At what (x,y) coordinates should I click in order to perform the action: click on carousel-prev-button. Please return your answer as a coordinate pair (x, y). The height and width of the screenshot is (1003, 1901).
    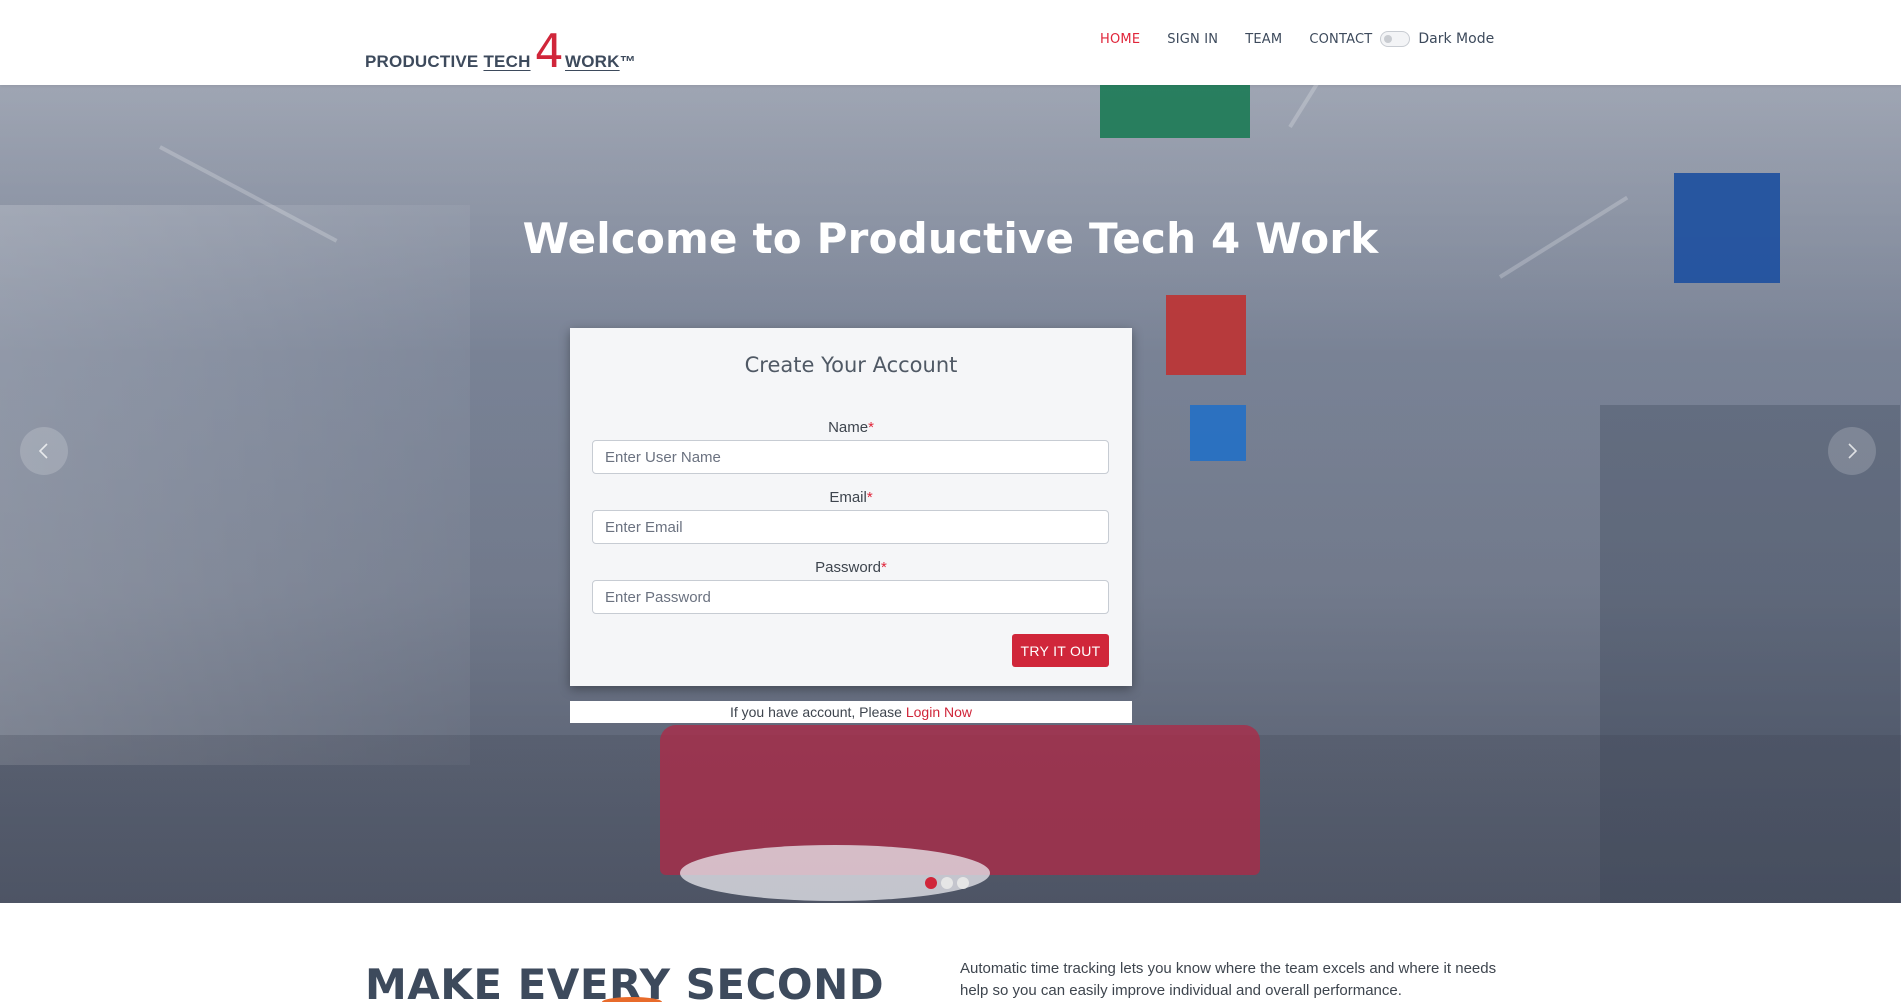
    Looking at the image, I should click on (44, 451).